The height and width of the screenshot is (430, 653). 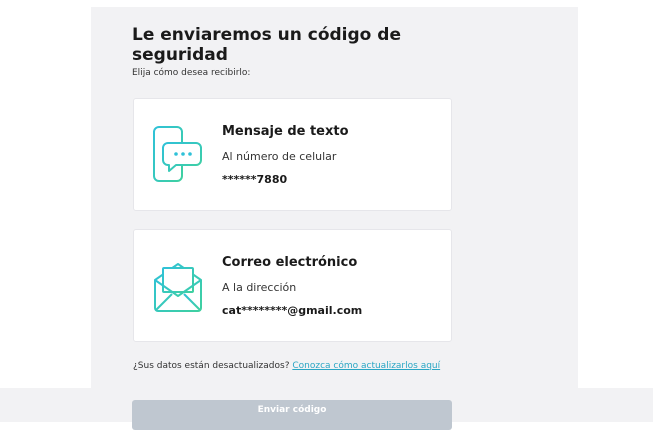 I want to click on envelope-icon, so click(x=178, y=285).